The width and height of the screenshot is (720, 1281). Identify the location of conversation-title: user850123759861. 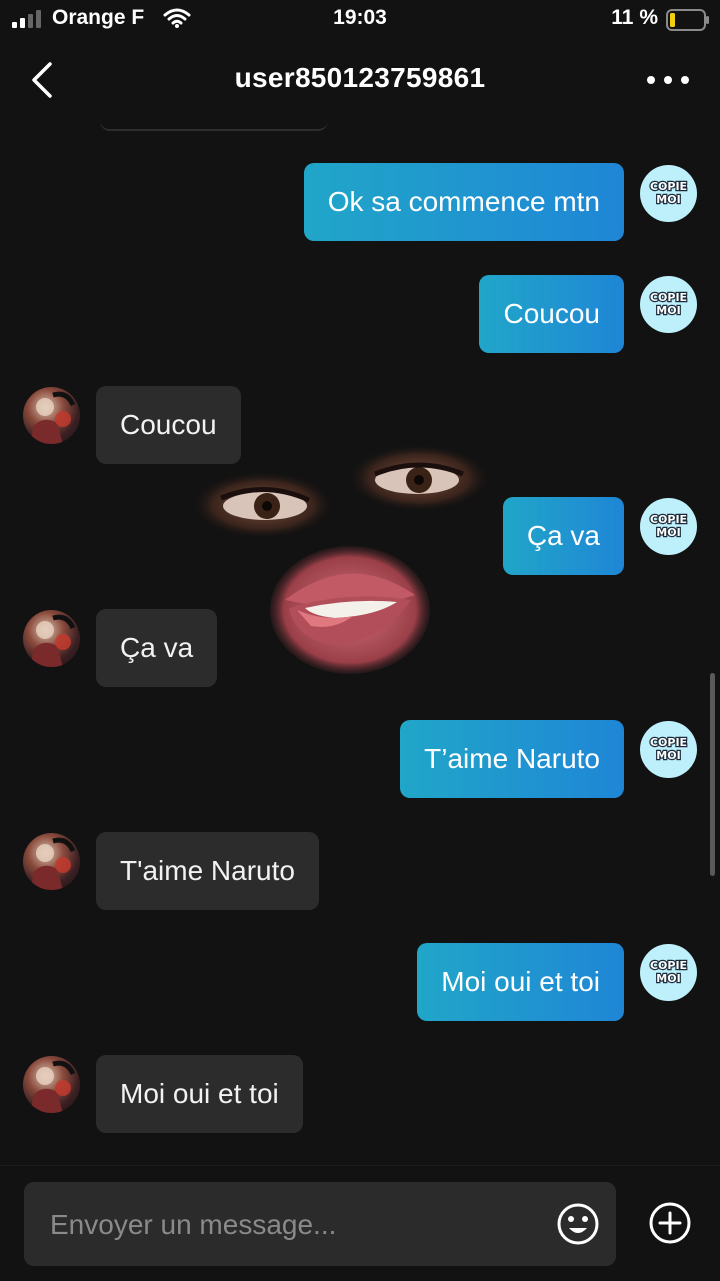
(360, 77).